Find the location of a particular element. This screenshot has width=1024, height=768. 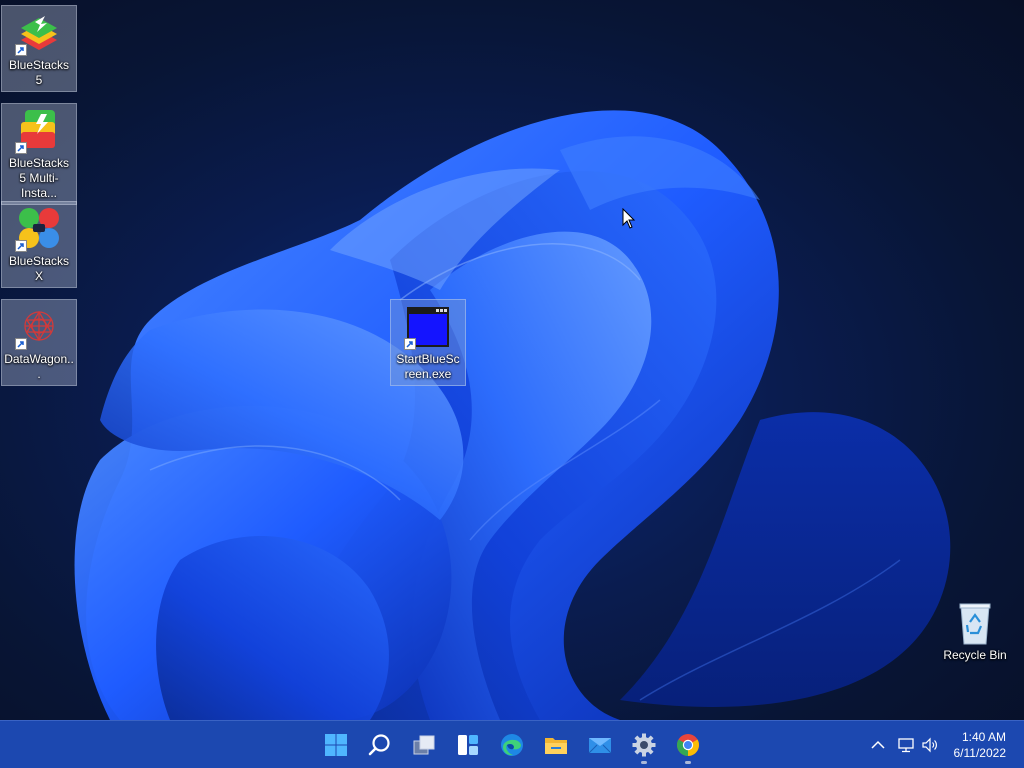

chrome-icon is located at coordinates (688, 745).